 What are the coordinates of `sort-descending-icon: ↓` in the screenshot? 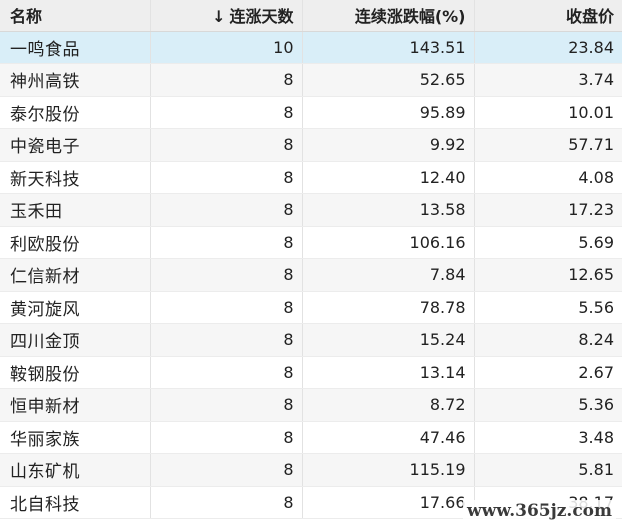 It's located at (219, 17).